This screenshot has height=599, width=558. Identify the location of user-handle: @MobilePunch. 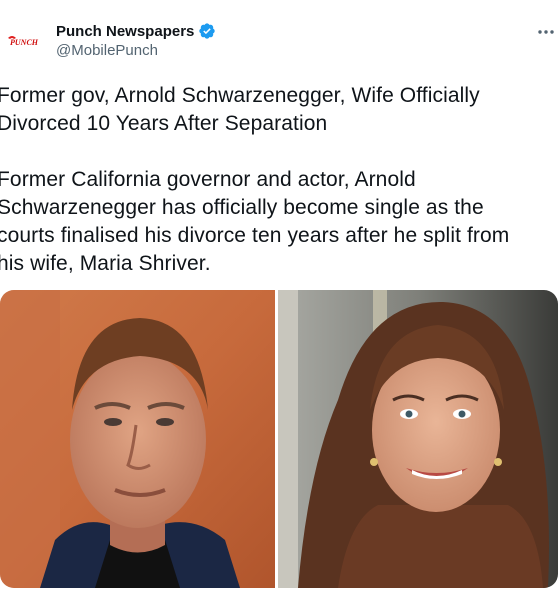
(107, 50).